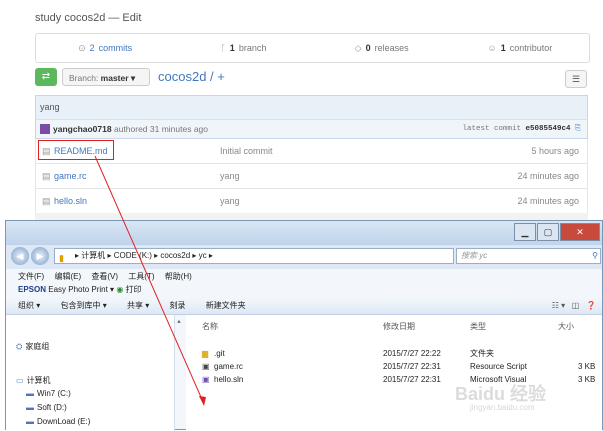 This screenshot has height=431, width=603. What do you see at coordinates (202, 401) in the screenshot?
I see `arrow-head` at bounding box center [202, 401].